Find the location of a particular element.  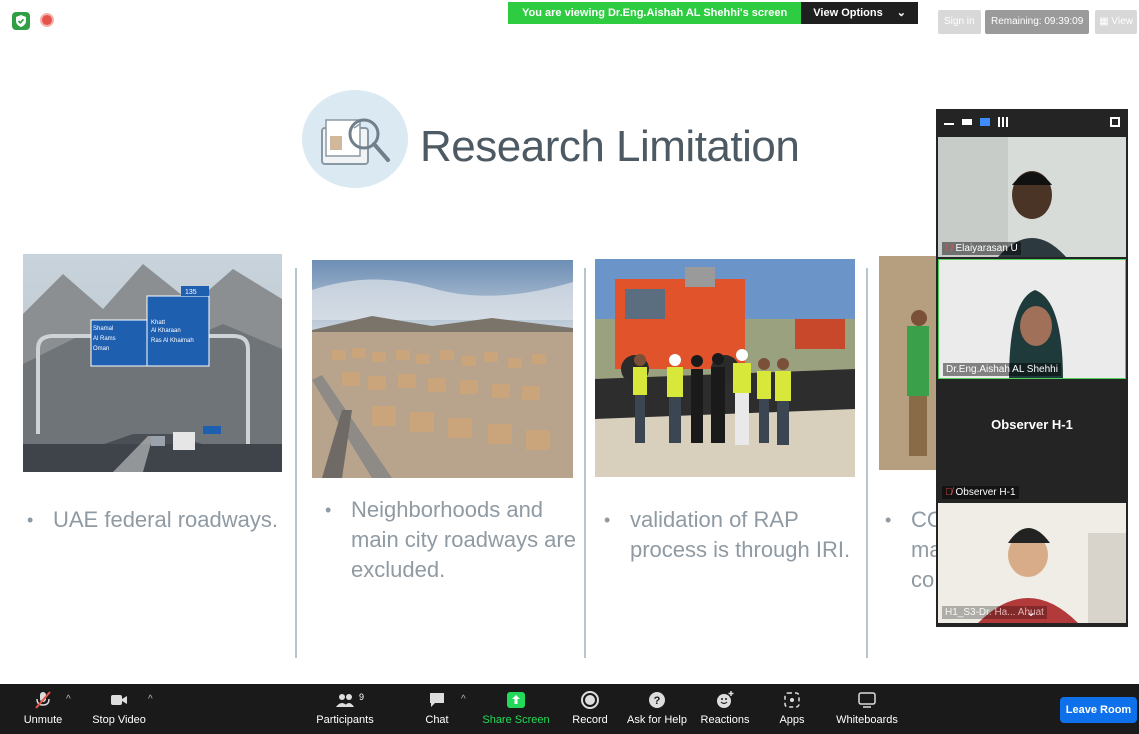

participant-name: Dr.Eng.Aishah AL Shehhi is located at coordinates (1002, 369).